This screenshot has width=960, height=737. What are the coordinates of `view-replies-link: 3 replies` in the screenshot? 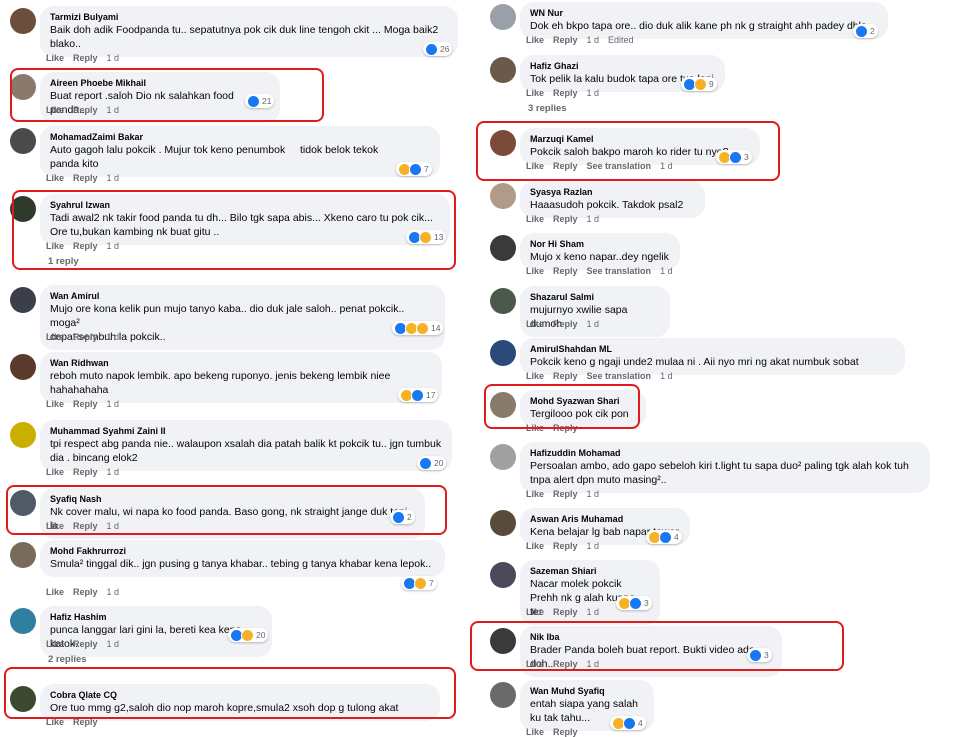 It's located at (547, 108).